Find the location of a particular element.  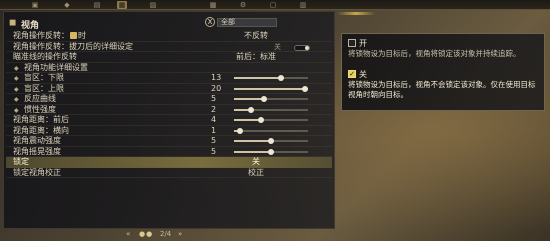

setting-value: 关 is located at coordinates (256, 161).